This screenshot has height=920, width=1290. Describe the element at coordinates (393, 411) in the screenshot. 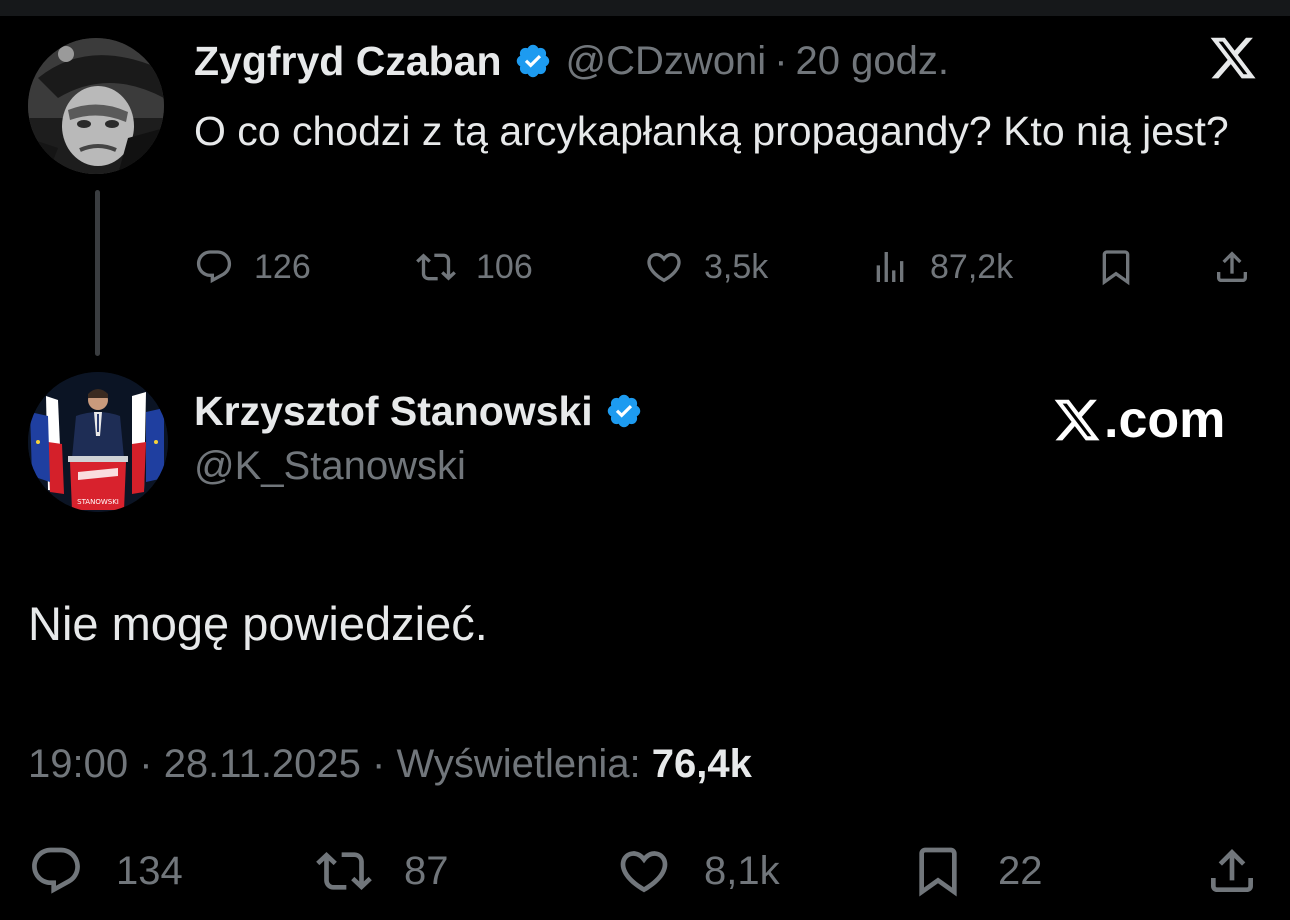

I see `author-name: Krzysztof Stanowski` at that location.